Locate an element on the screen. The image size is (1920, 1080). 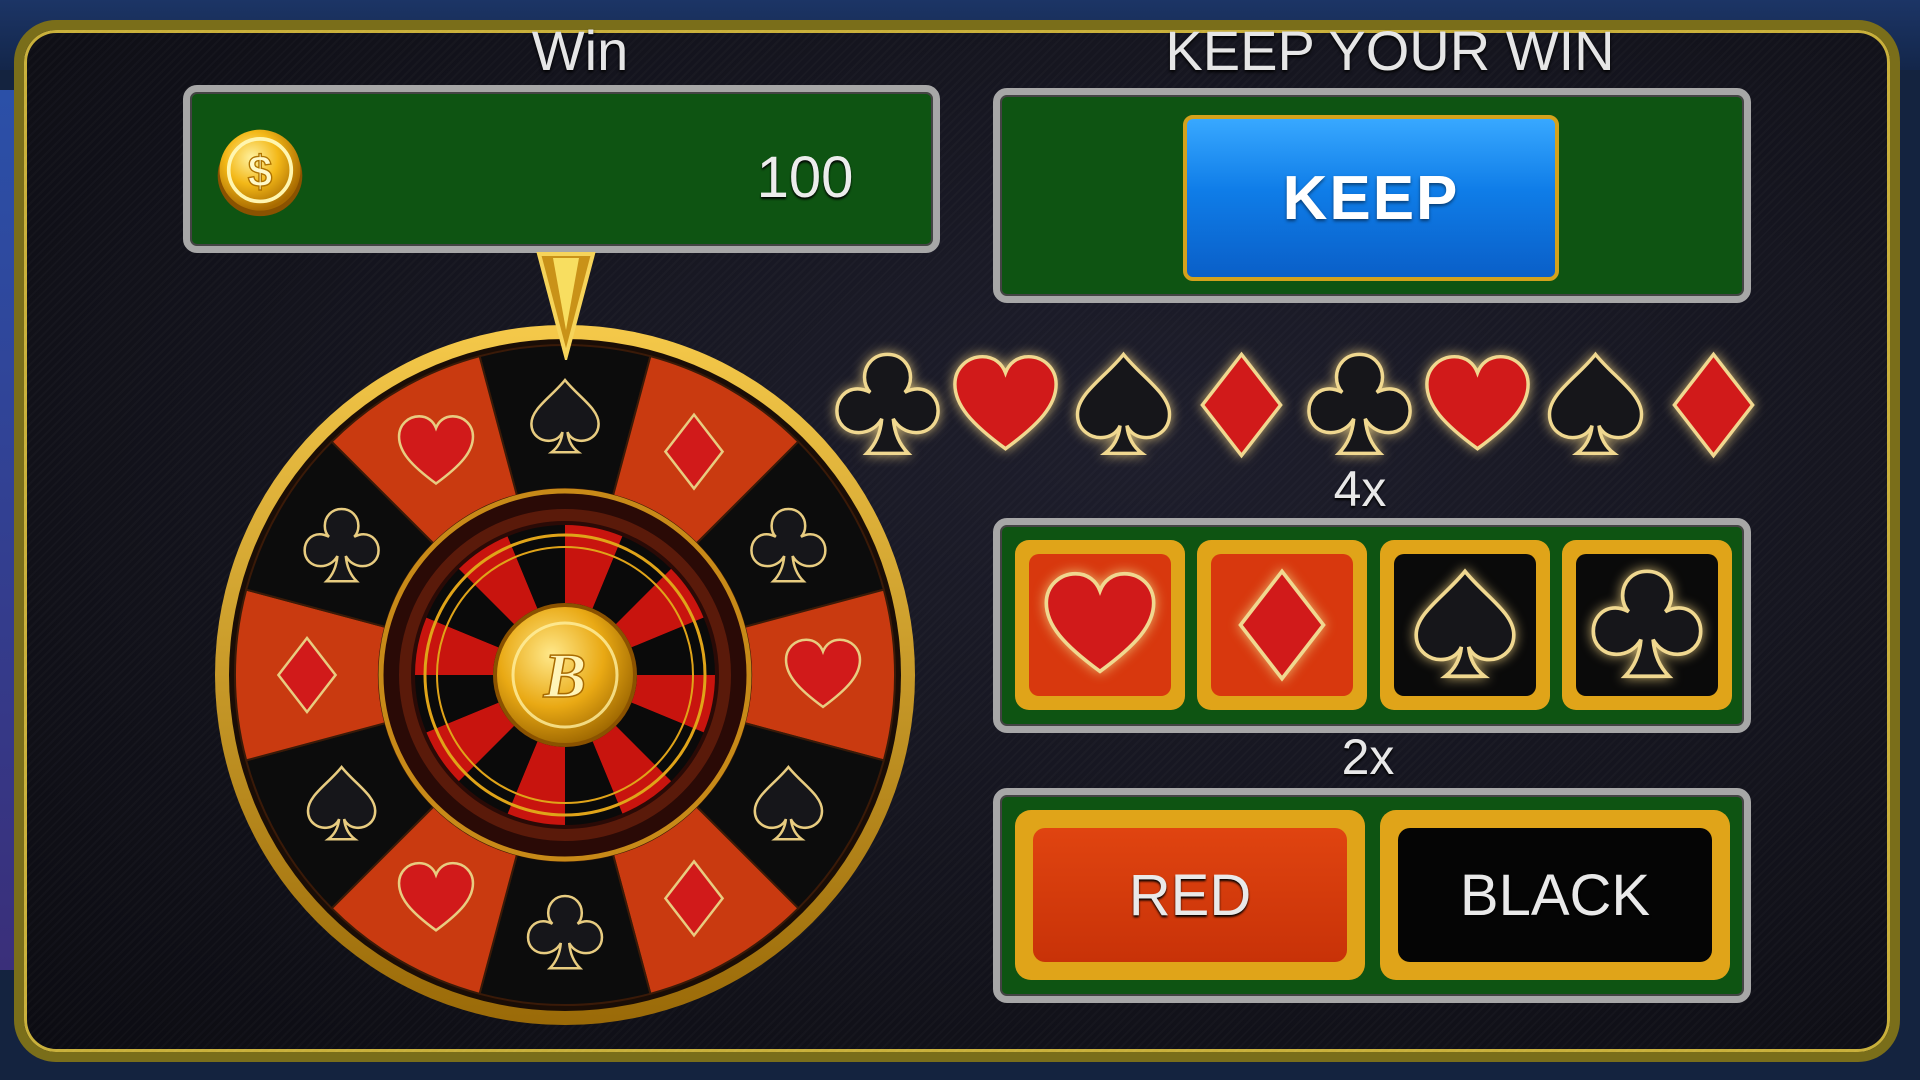
bet-diamond-face is located at coordinates (1282, 625).